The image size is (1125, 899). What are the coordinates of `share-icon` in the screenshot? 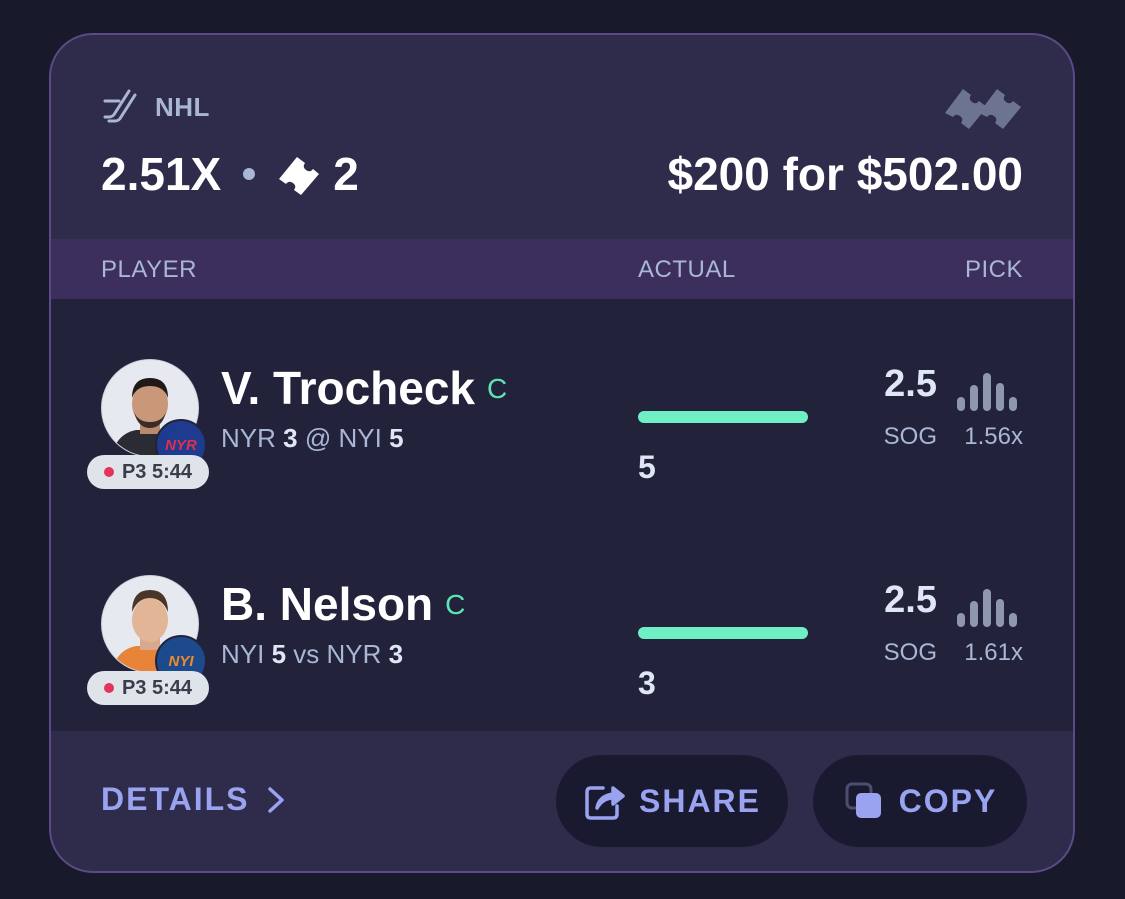 It's located at (605, 803).